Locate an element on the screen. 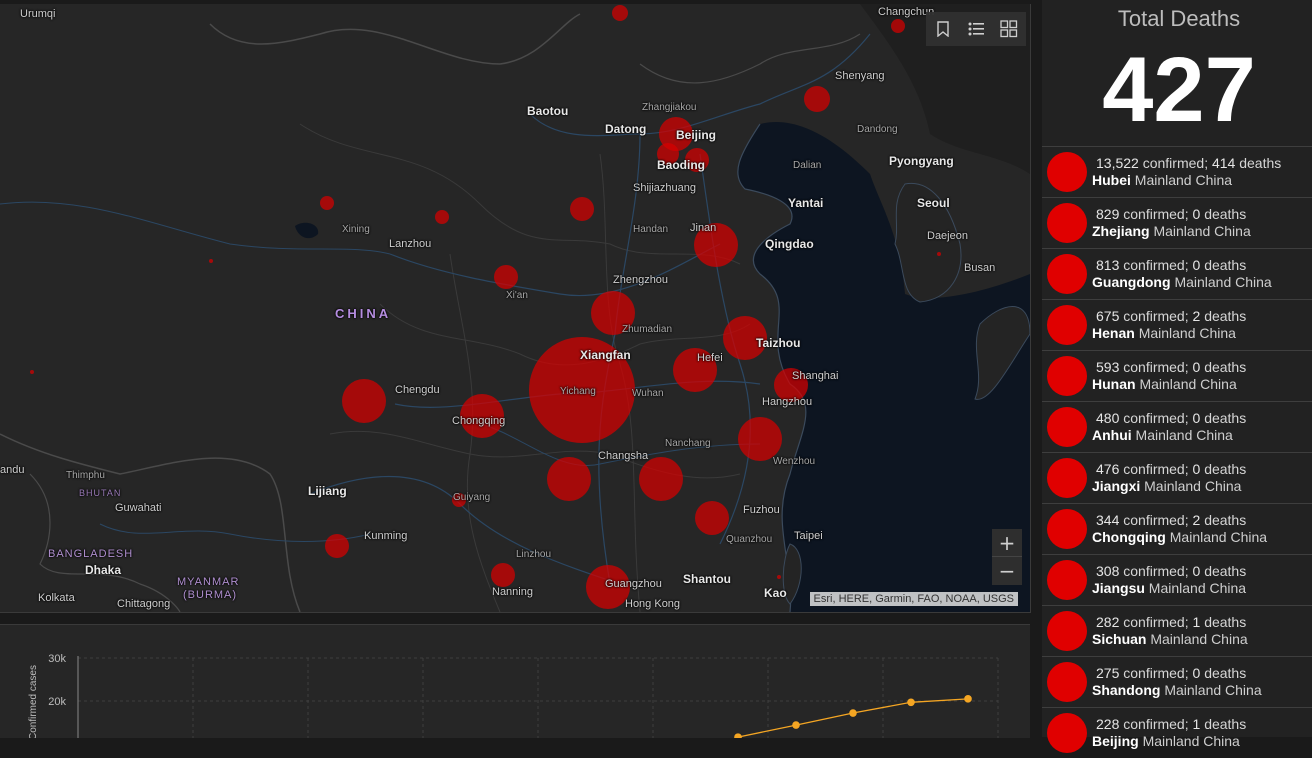  map-label: (BURMA) is located at coordinates (210, 595).